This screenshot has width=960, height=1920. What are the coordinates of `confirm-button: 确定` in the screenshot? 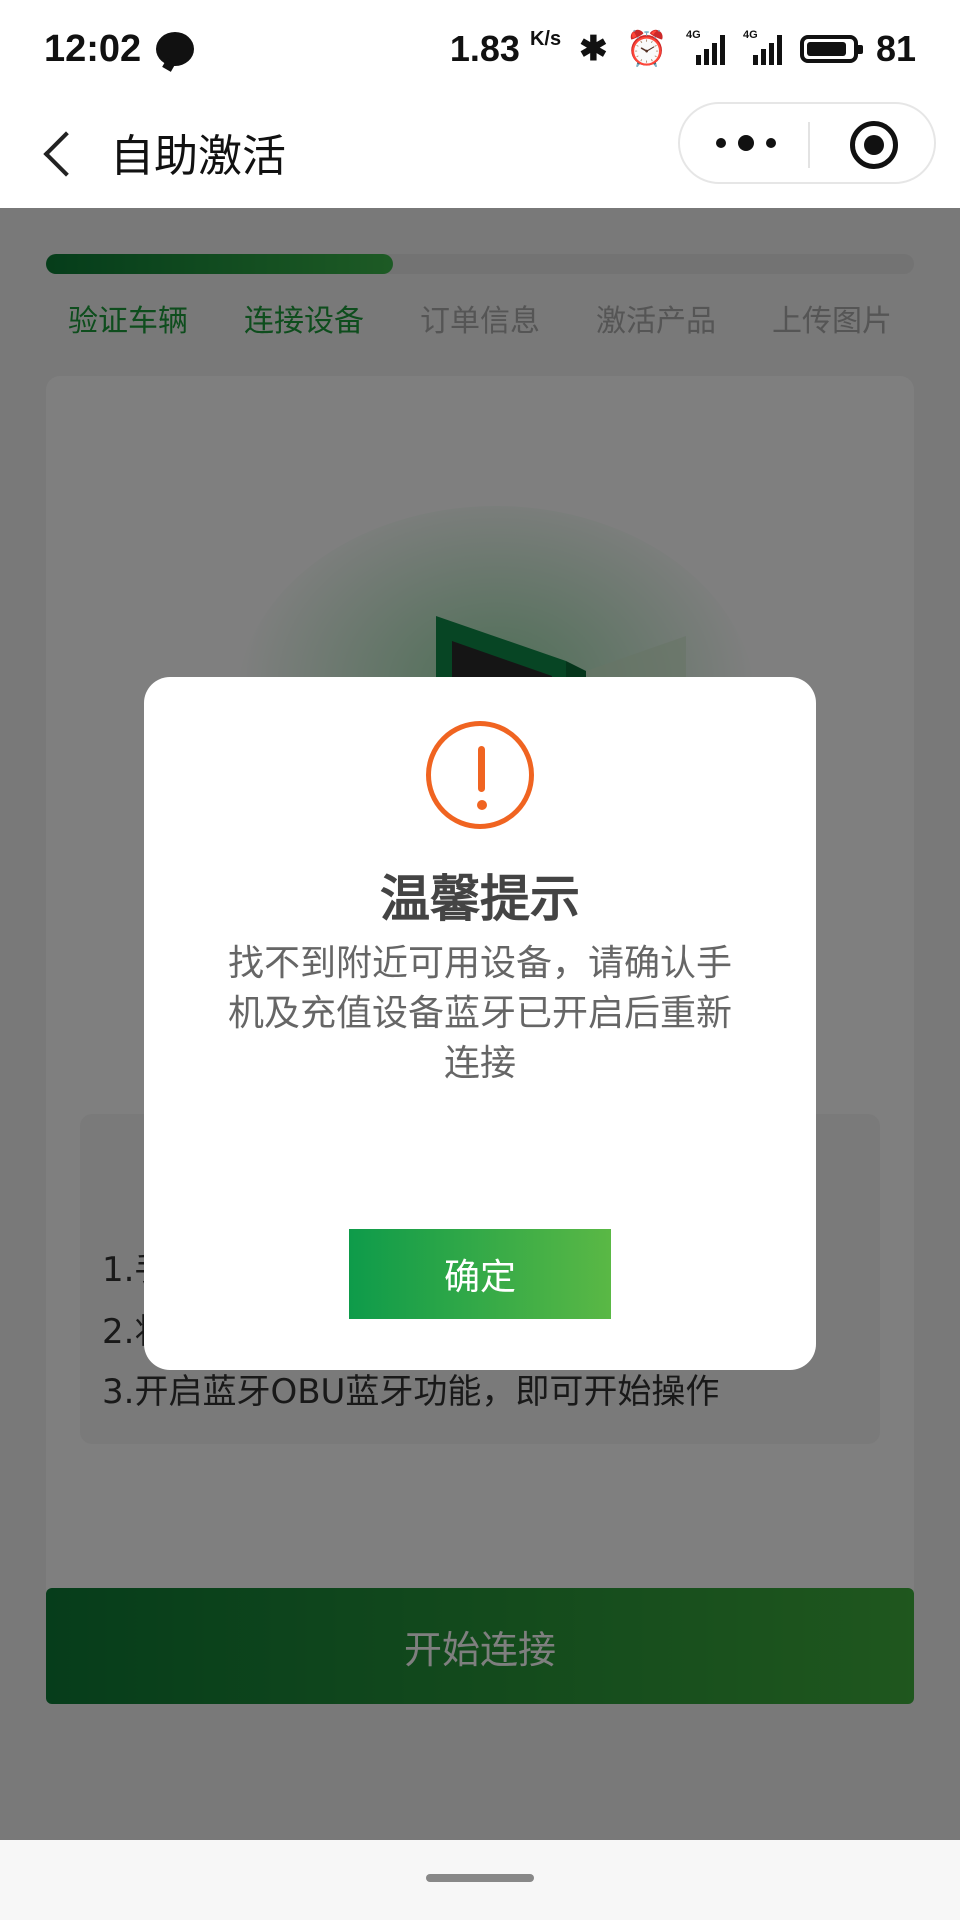 It's located at (480, 1274).